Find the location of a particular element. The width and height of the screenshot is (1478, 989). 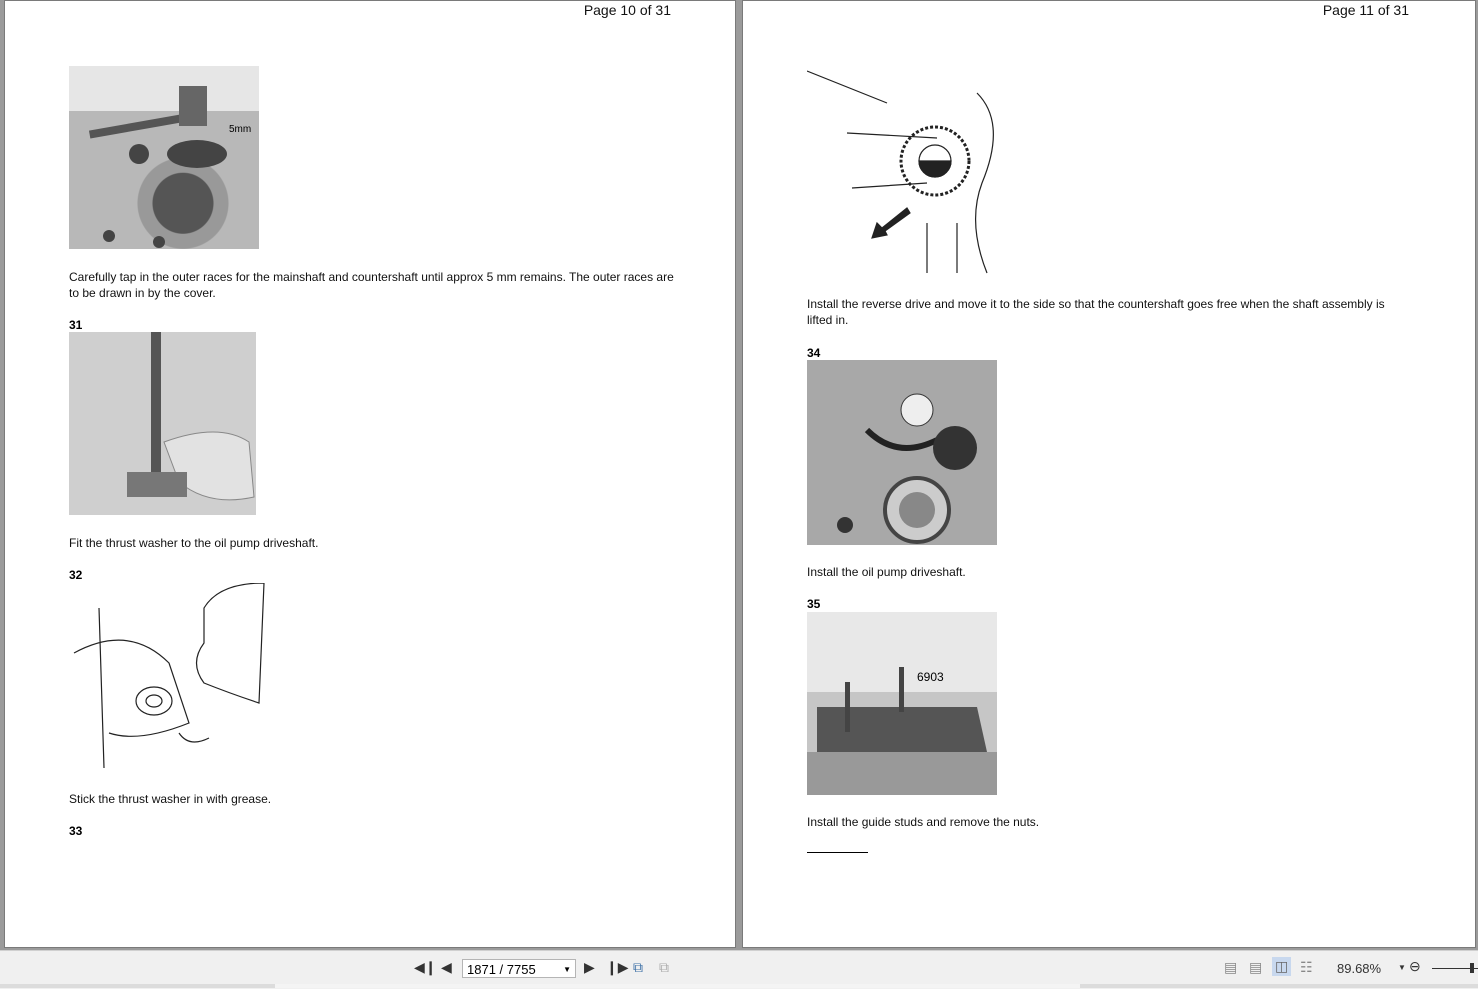

previous-view-icon: ⧉ is located at coordinates (638, 967).